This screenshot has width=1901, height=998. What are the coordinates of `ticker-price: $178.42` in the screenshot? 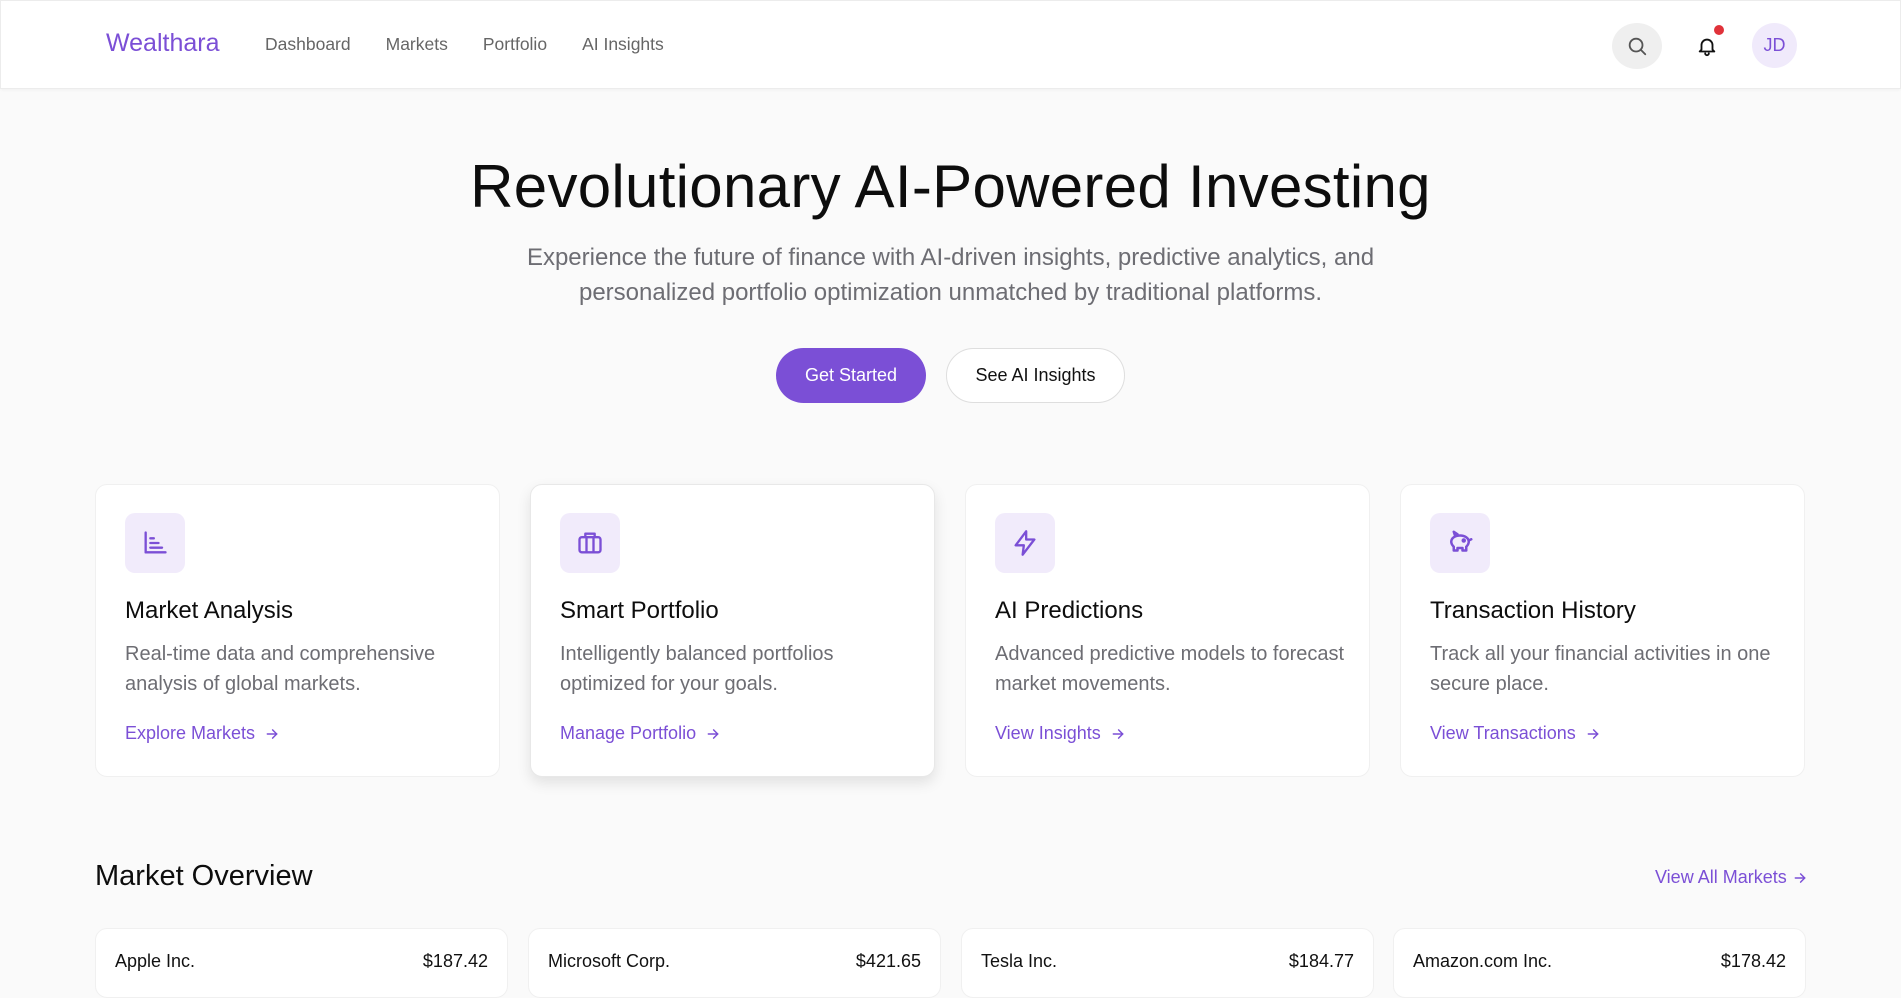 It's located at (1753, 961).